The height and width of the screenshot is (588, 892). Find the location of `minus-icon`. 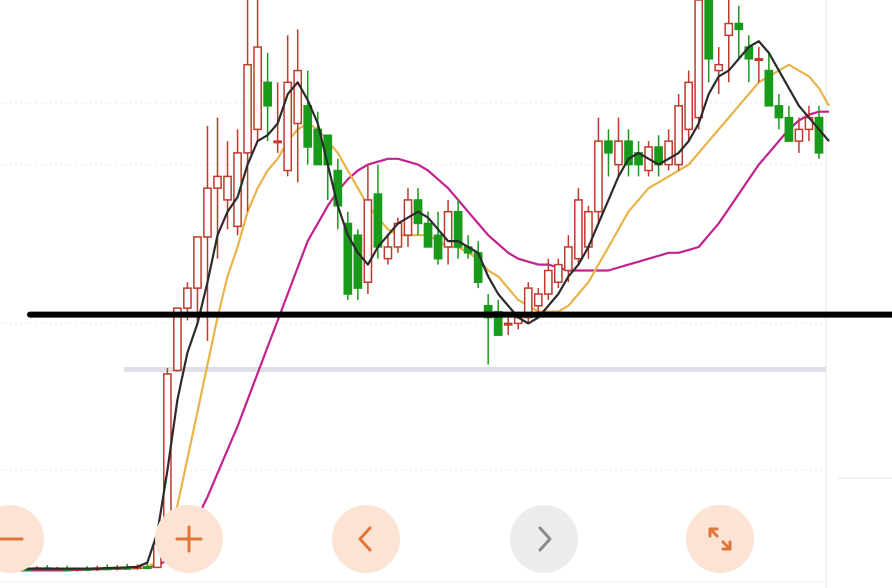

minus-icon is located at coordinates (12, 539).